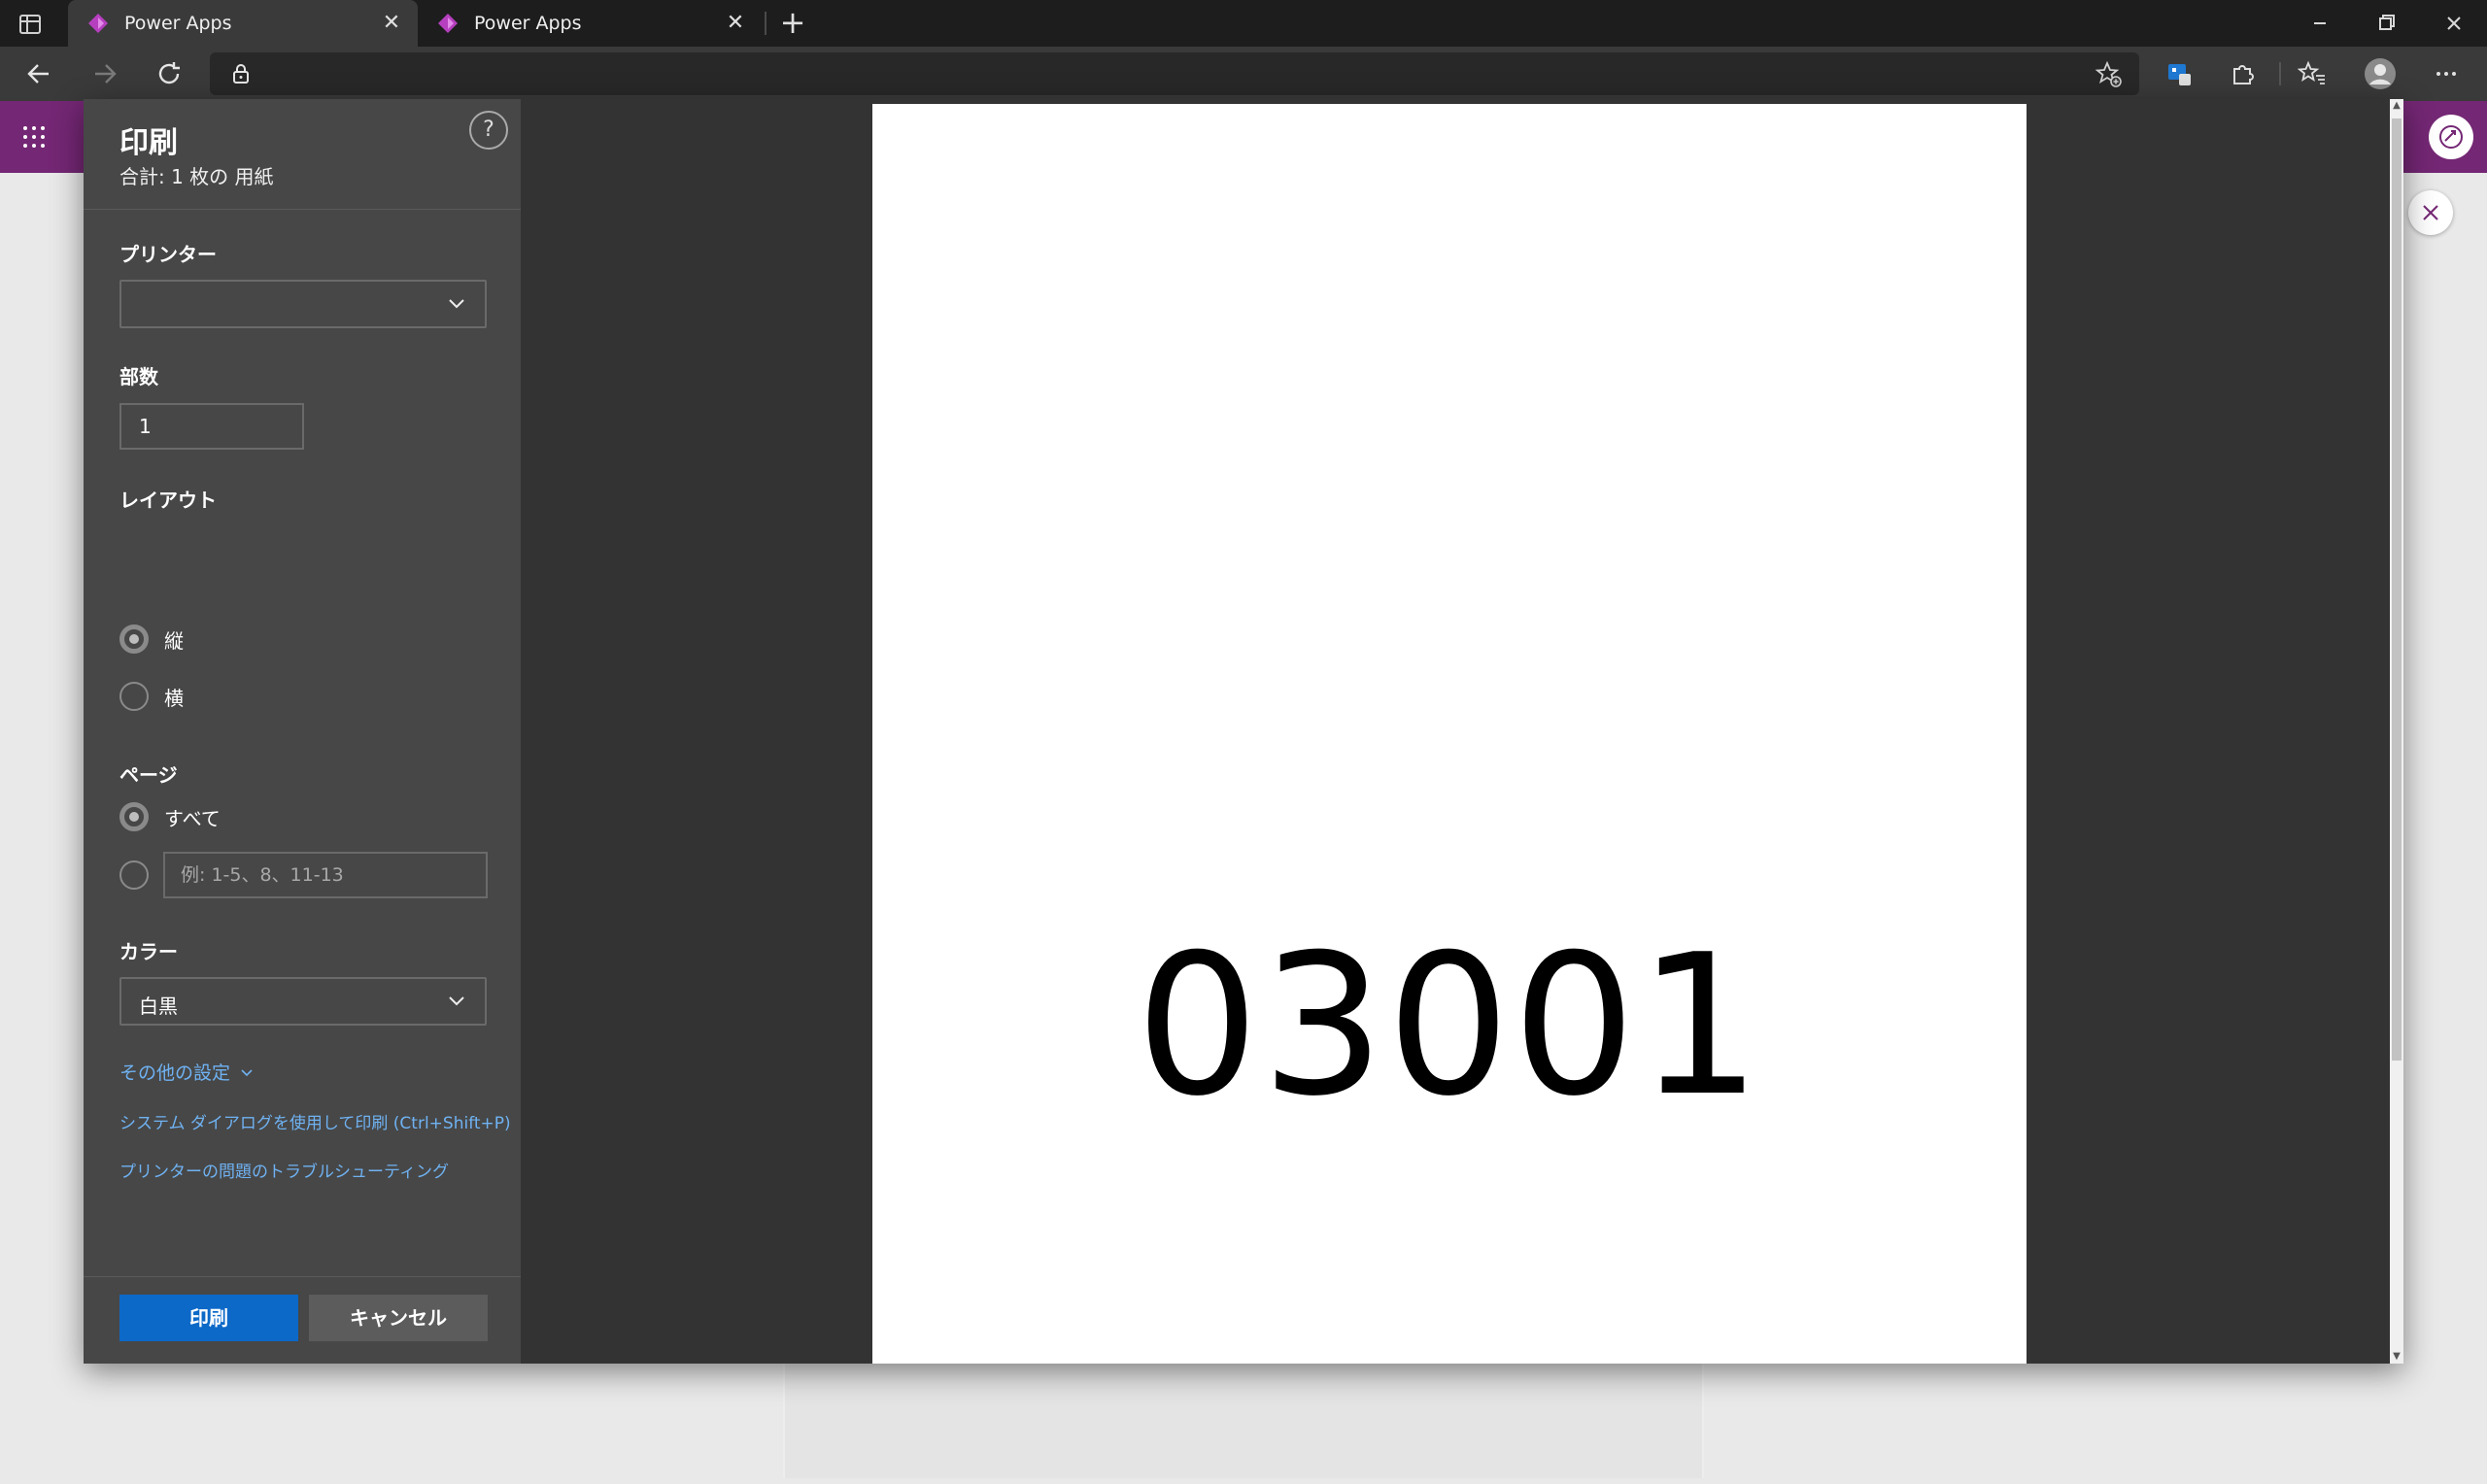 This screenshot has height=1484, width=2487. What do you see at coordinates (302, 1320) in the screenshot?
I see `print-footer: 印刷 キャンセル` at bounding box center [302, 1320].